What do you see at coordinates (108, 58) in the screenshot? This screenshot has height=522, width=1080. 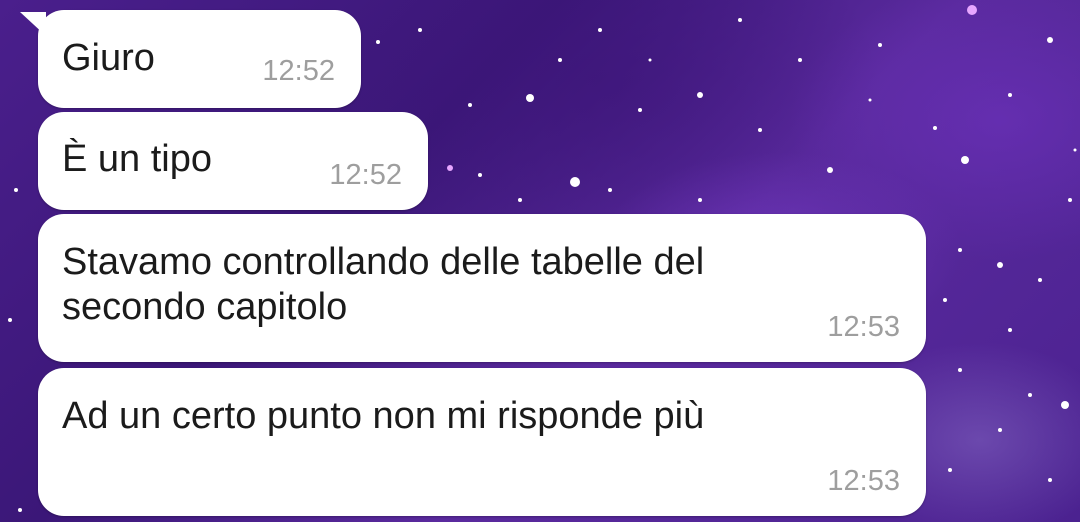 I see `message-text: Giuro` at bounding box center [108, 58].